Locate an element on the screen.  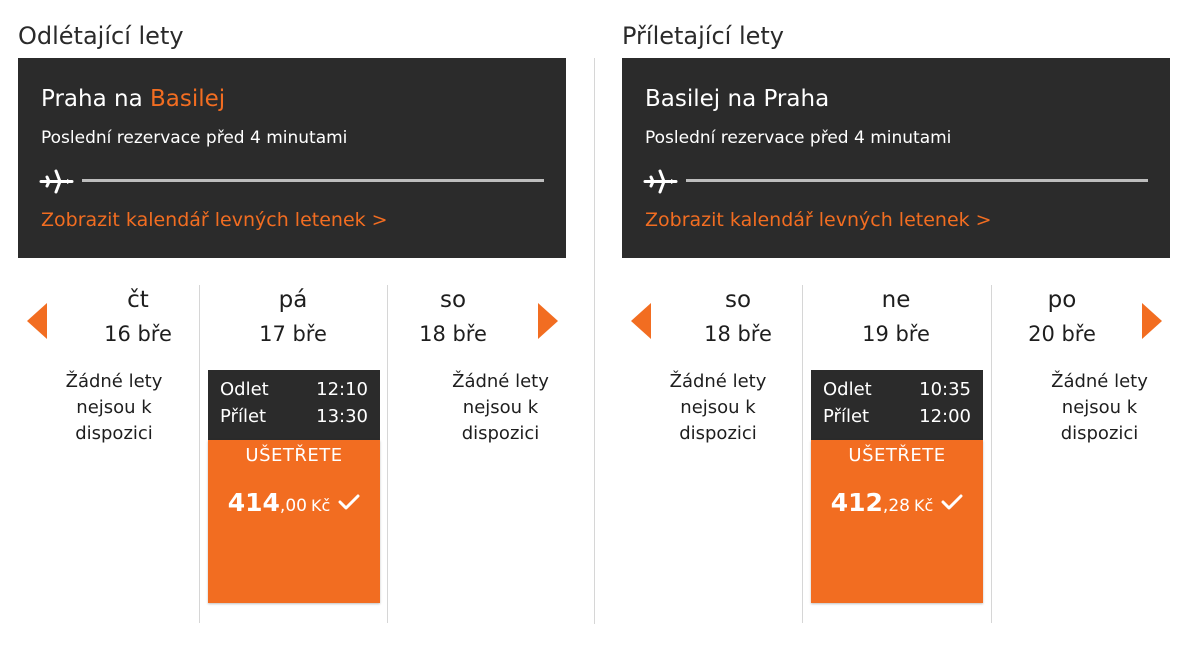
day-date: 20 bře is located at coordinates (1062, 334).